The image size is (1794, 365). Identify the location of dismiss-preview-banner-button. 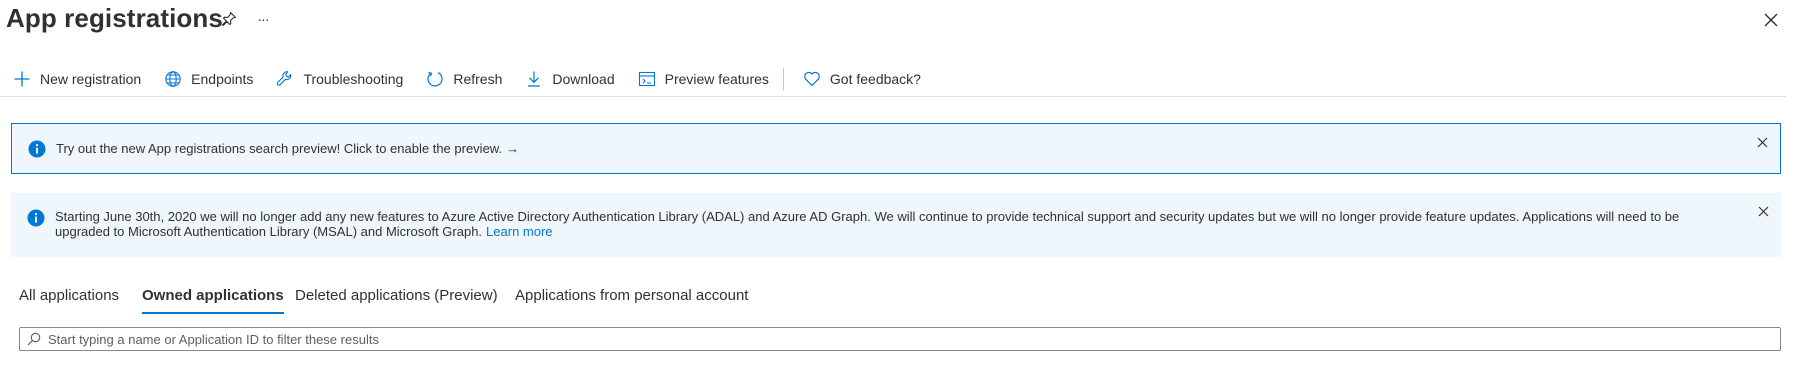
(1762, 142).